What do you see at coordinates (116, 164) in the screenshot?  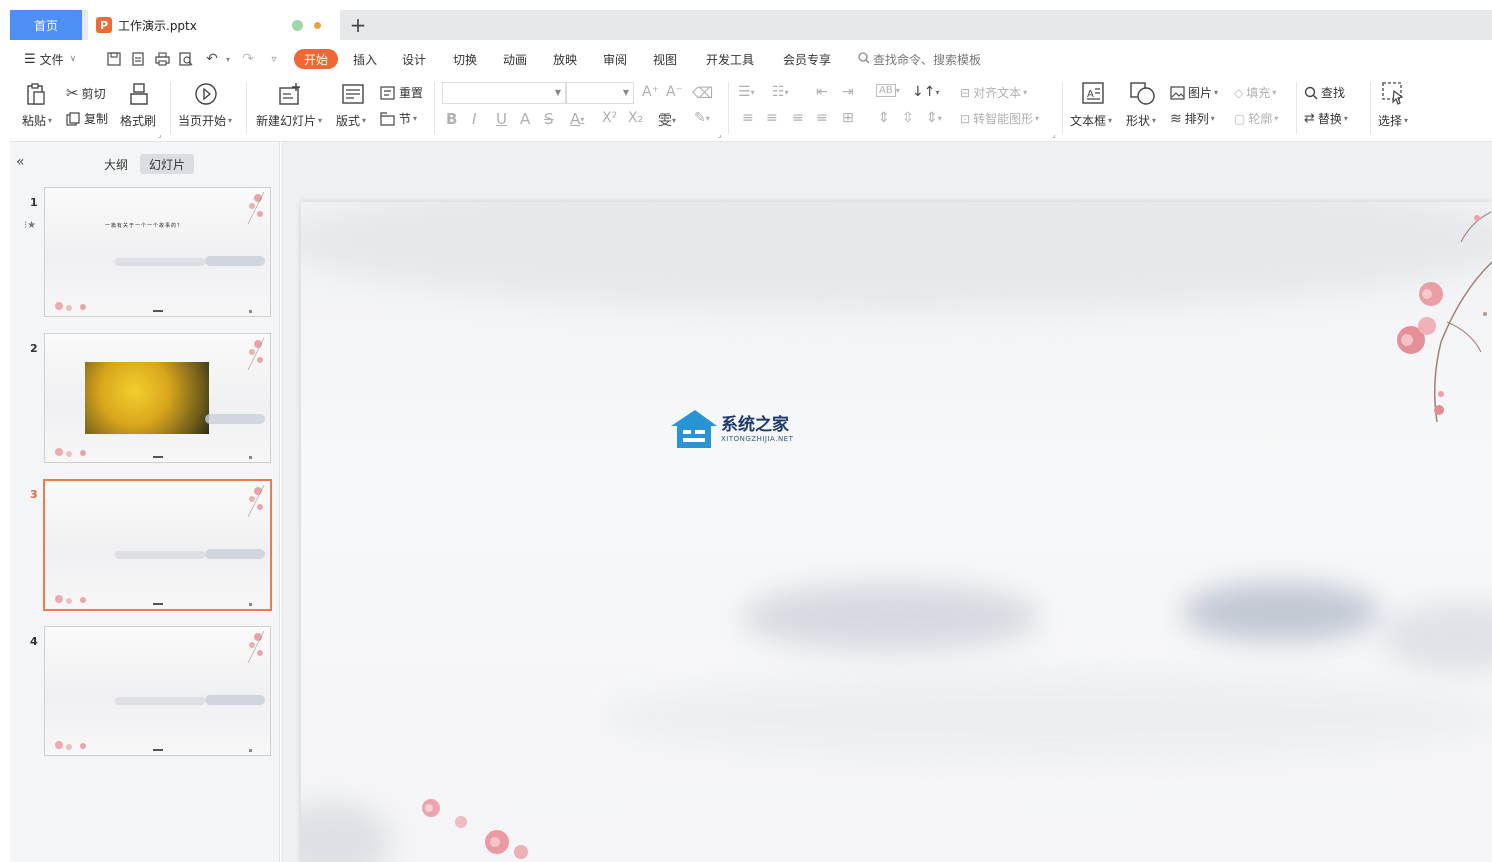 I see `tab-outline: 大纲` at bounding box center [116, 164].